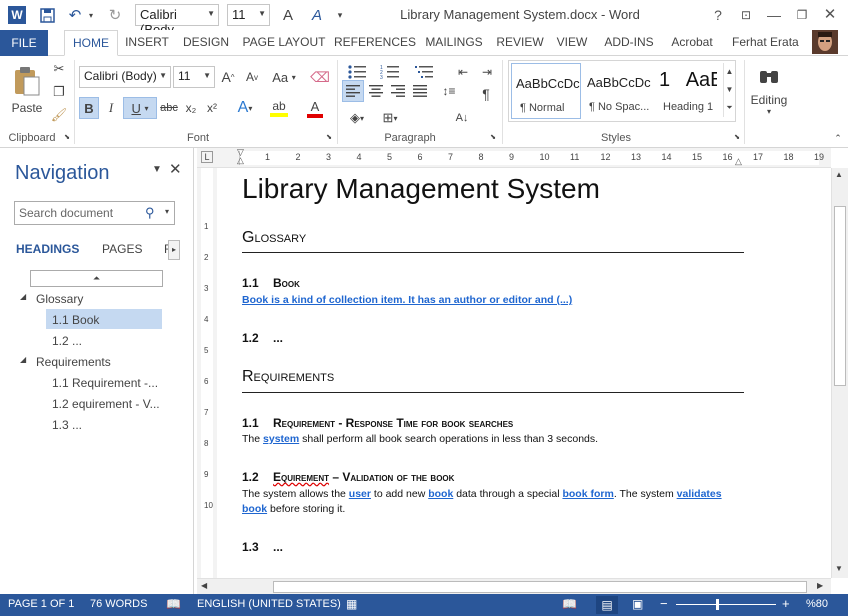  Describe the element at coordinates (89, 108) in the screenshot. I see `bold-button: B` at that location.